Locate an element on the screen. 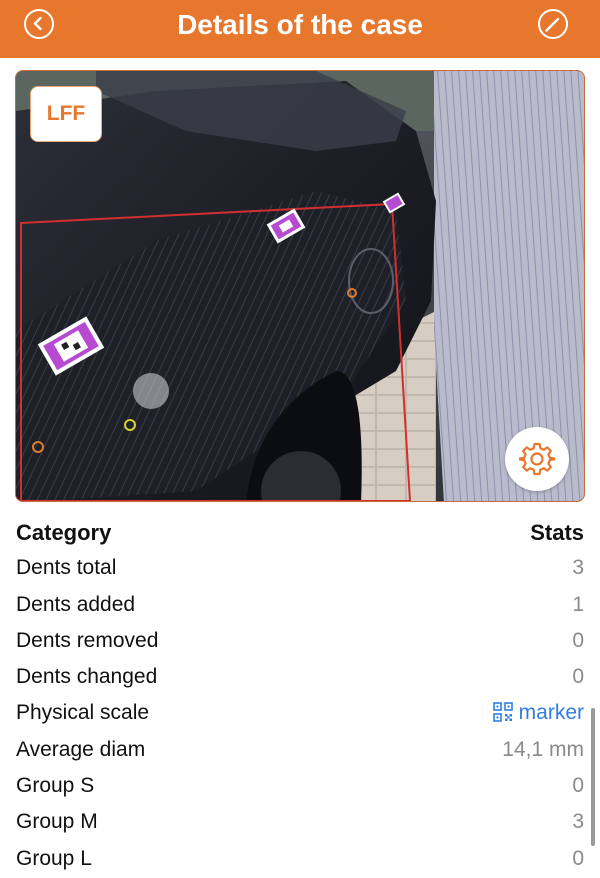  stats-label: Group S is located at coordinates (55, 786).